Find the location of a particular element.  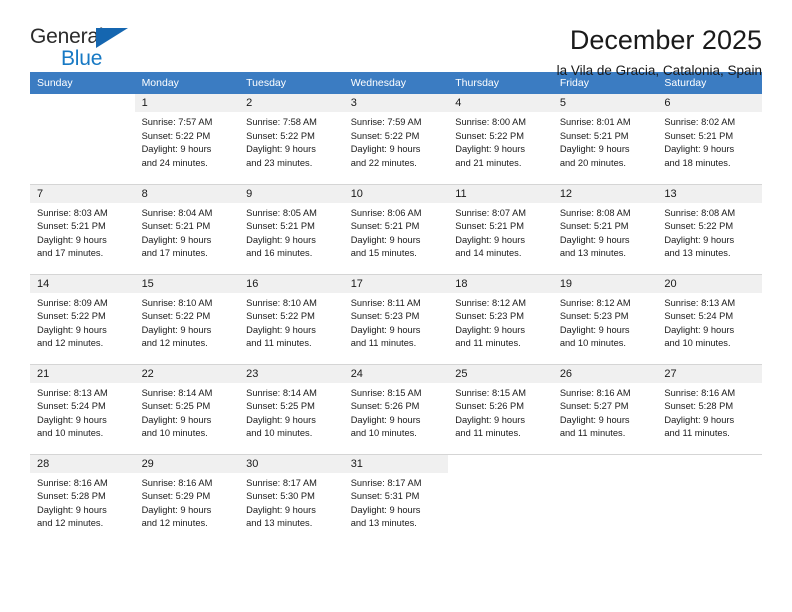

day-number: 19 is located at coordinates (605, 283).